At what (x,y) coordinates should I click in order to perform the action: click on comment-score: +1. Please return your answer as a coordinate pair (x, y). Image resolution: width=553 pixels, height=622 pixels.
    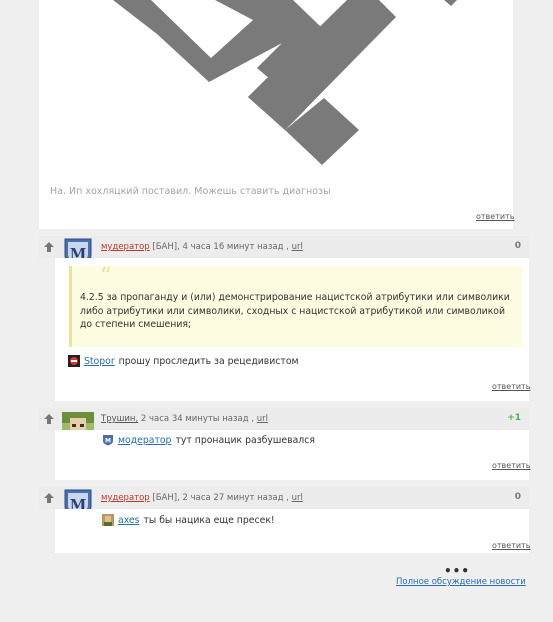
    Looking at the image, I should click on (514, 418).